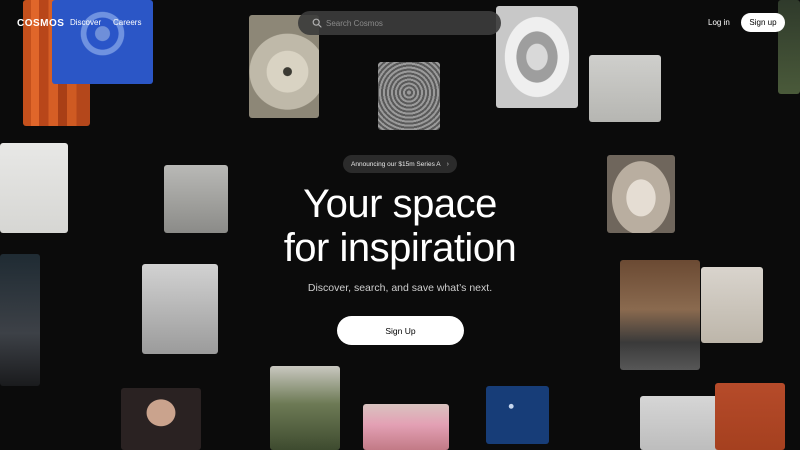 The width and height of the screenshot is (800, 450). I want to click on signup-cta-button: Sign Up, so click(400, 330).